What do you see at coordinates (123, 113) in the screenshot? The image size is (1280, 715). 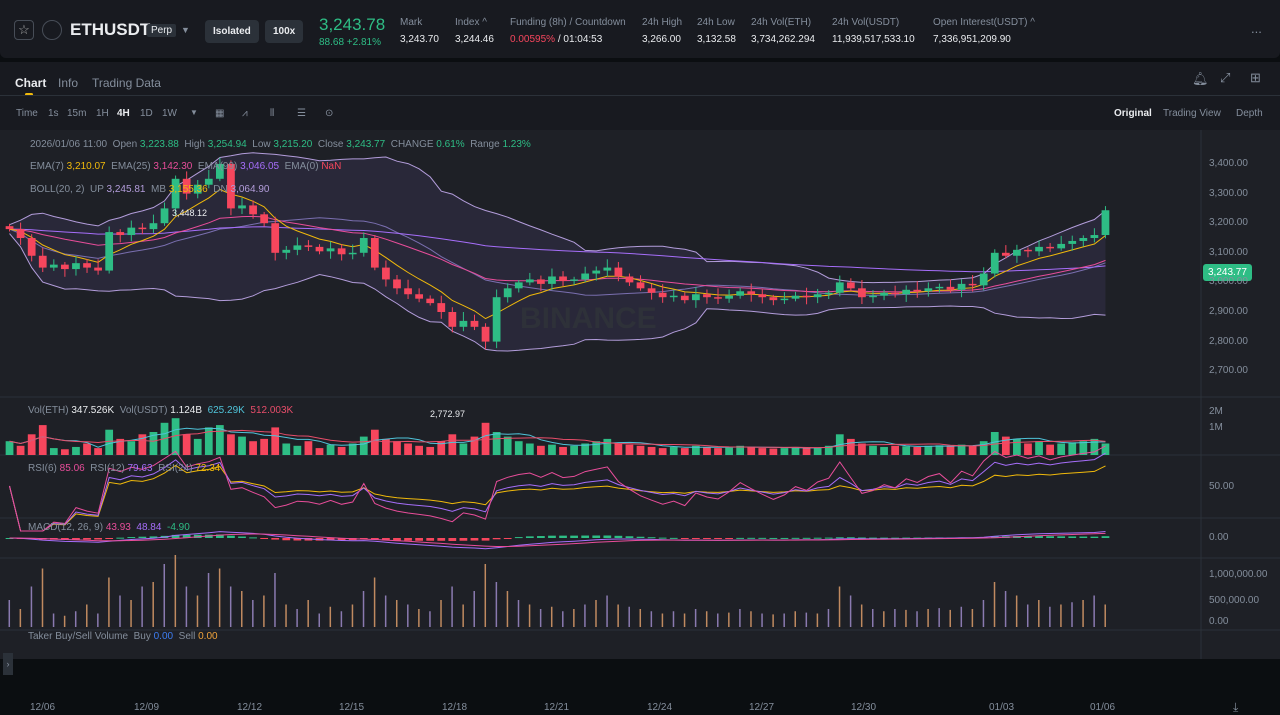 I see `interval-4h: 4H` at bounding box center [123, 113].